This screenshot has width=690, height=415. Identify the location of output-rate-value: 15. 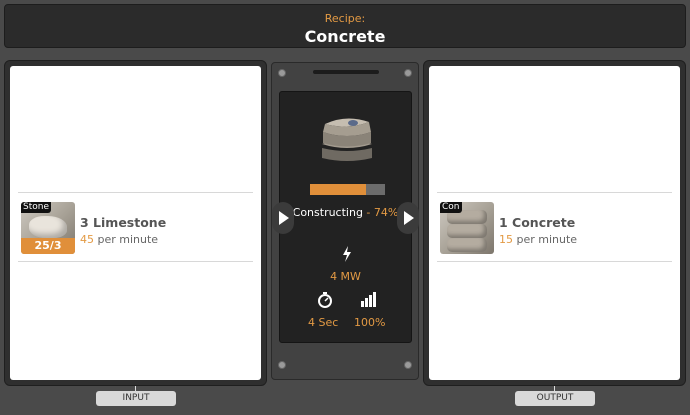
(506, 239).